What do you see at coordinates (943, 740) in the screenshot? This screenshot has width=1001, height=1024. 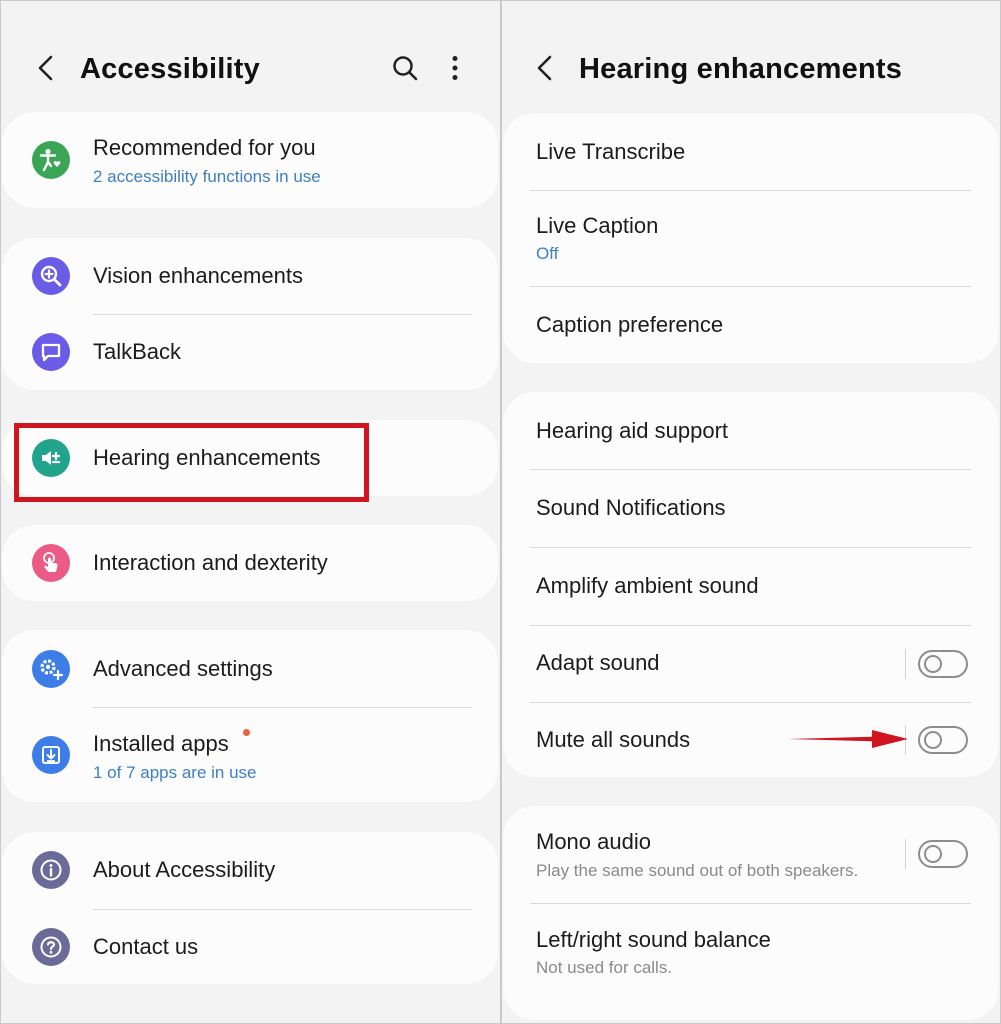 I see `mute-all-sounds-toggle` at bounding box center [943, 740].